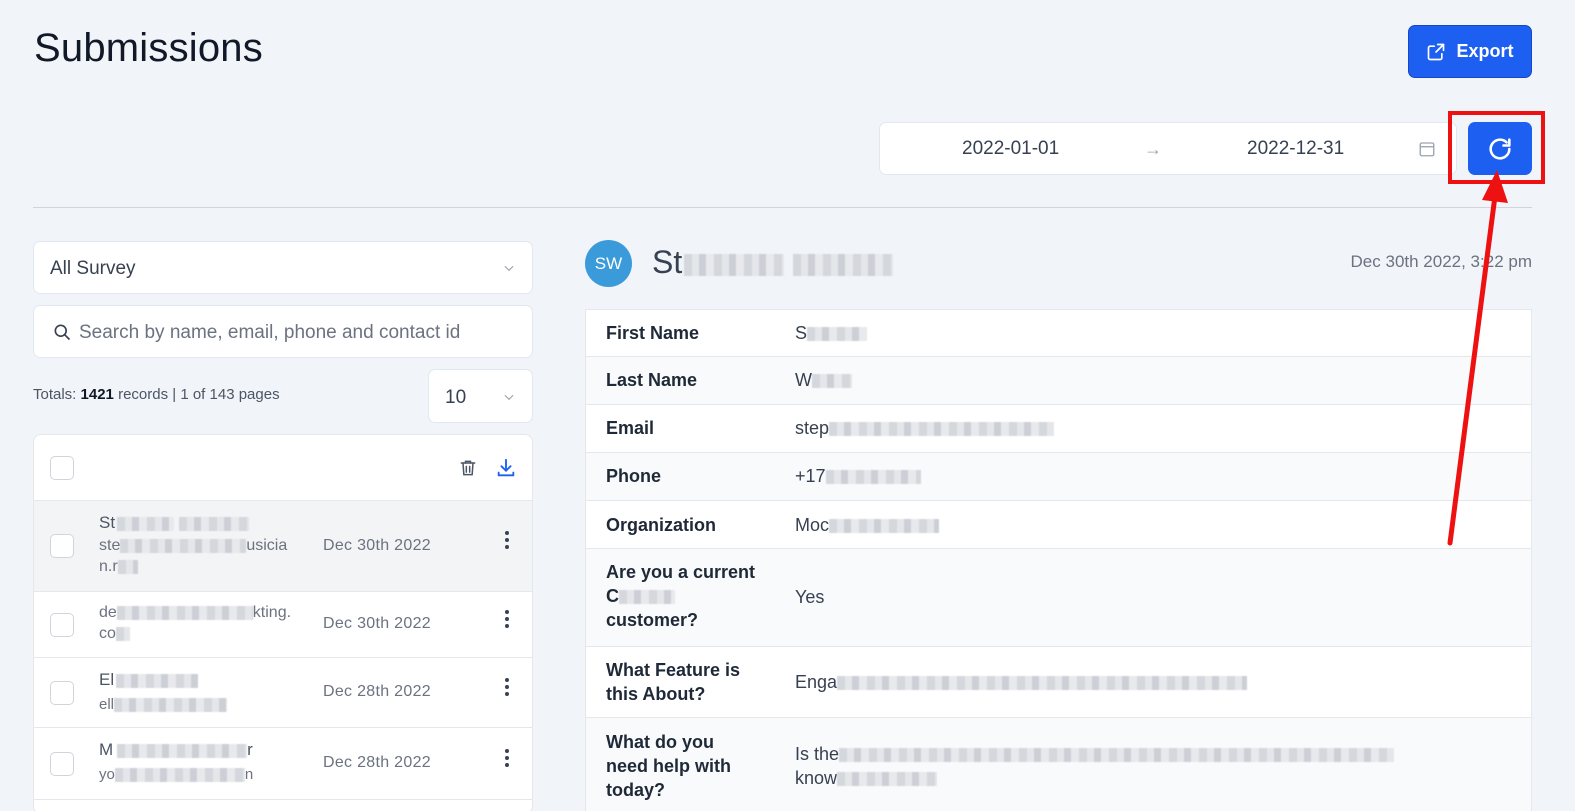  What do you see at coordinates (810, 597) in the screenshot?
I see `field-value: Yes` at bounding box center [810, 597].